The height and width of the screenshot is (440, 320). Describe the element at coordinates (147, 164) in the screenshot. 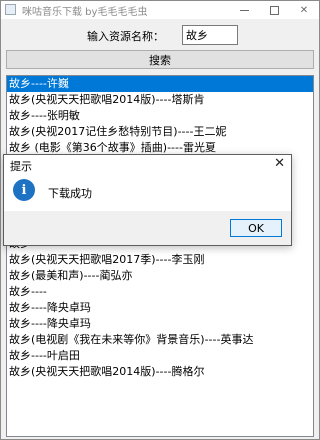

I see `dialog-title-bar: 提示 ✕` at that location.